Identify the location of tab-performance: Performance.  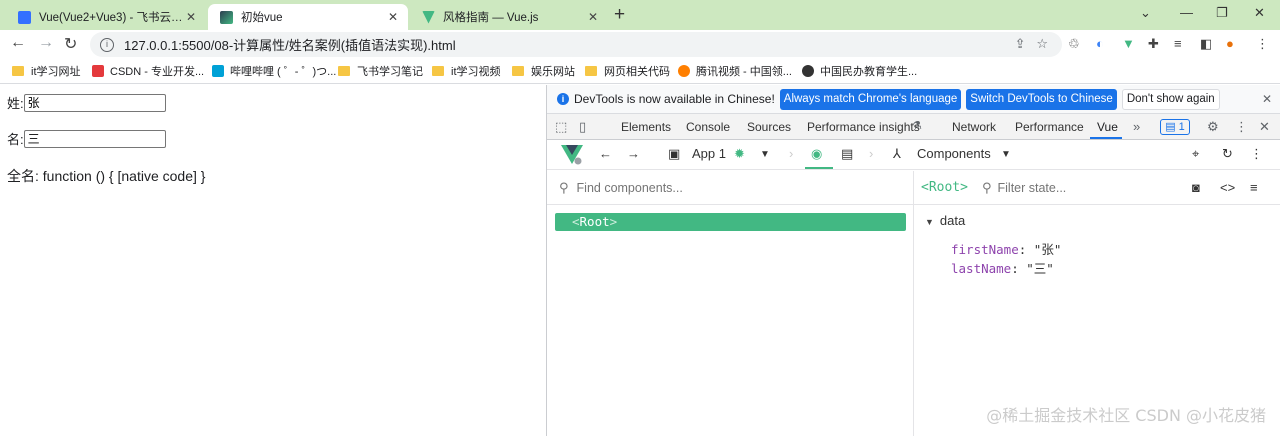
(1049, 127).